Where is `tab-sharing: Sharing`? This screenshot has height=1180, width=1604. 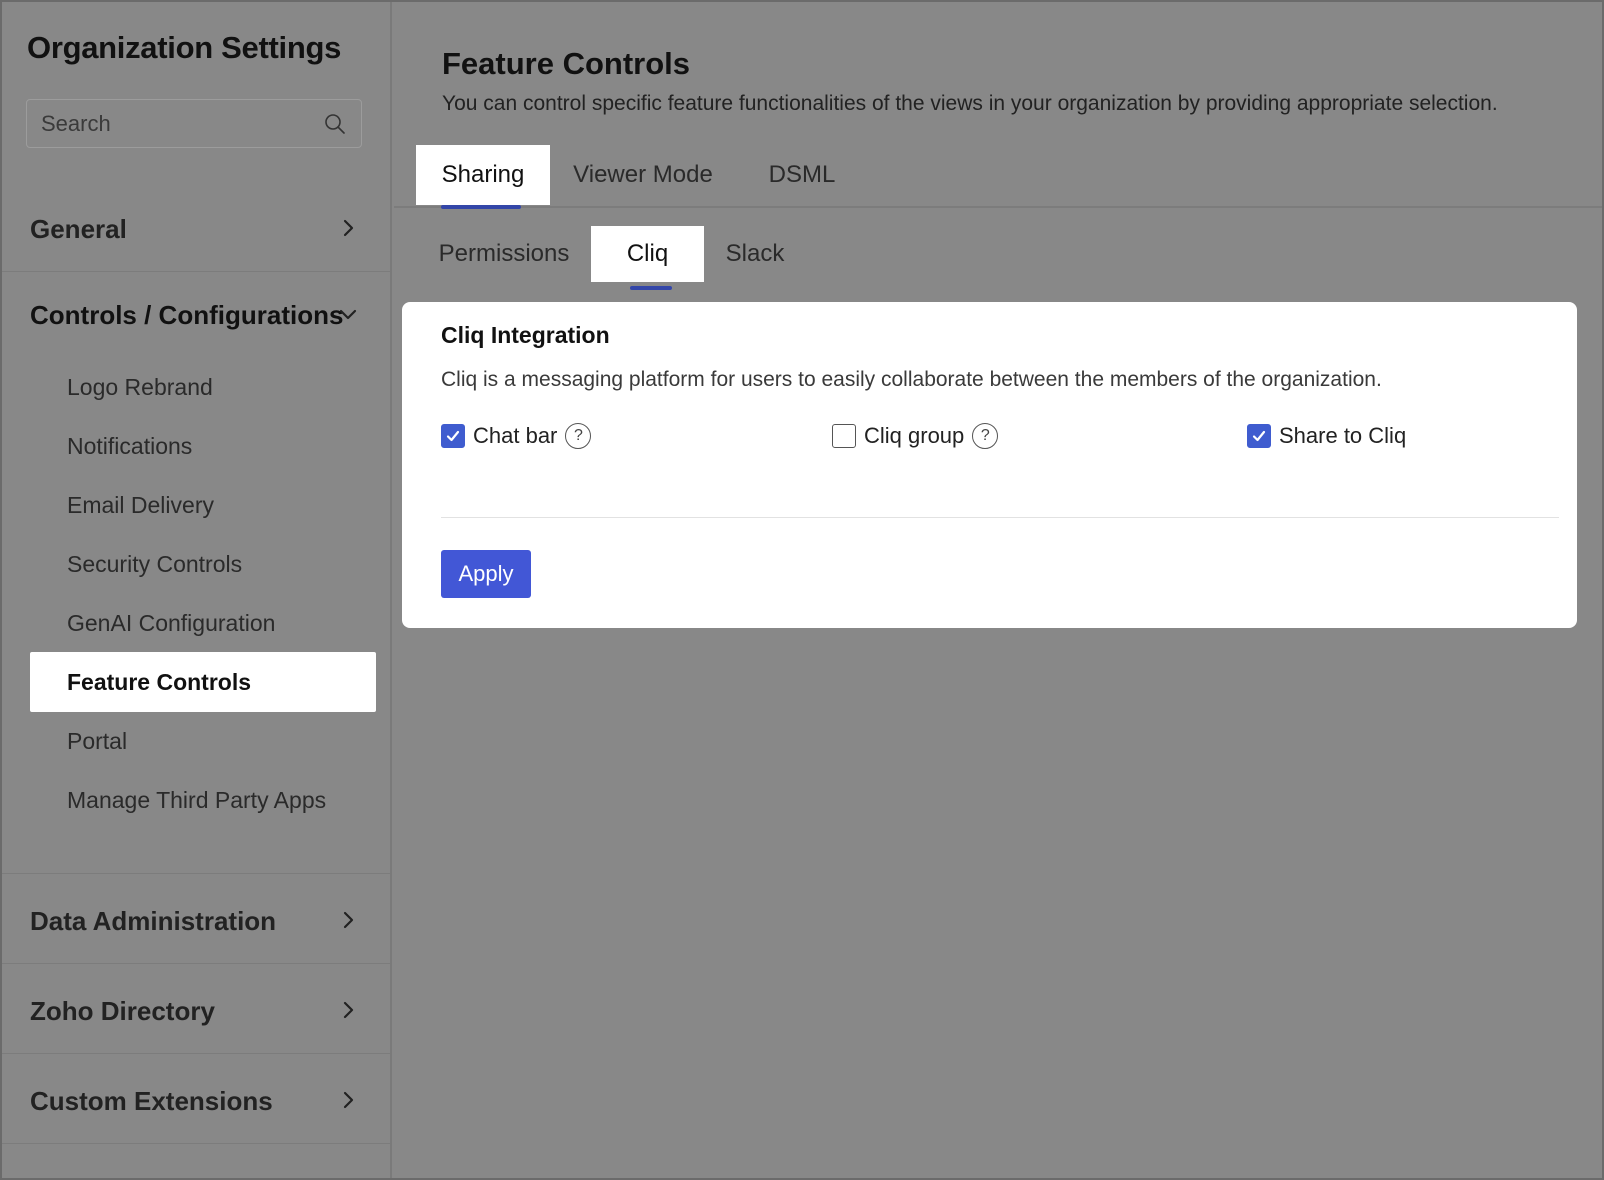
tab-sharing: Sharing is located at coordinates (483, 175).